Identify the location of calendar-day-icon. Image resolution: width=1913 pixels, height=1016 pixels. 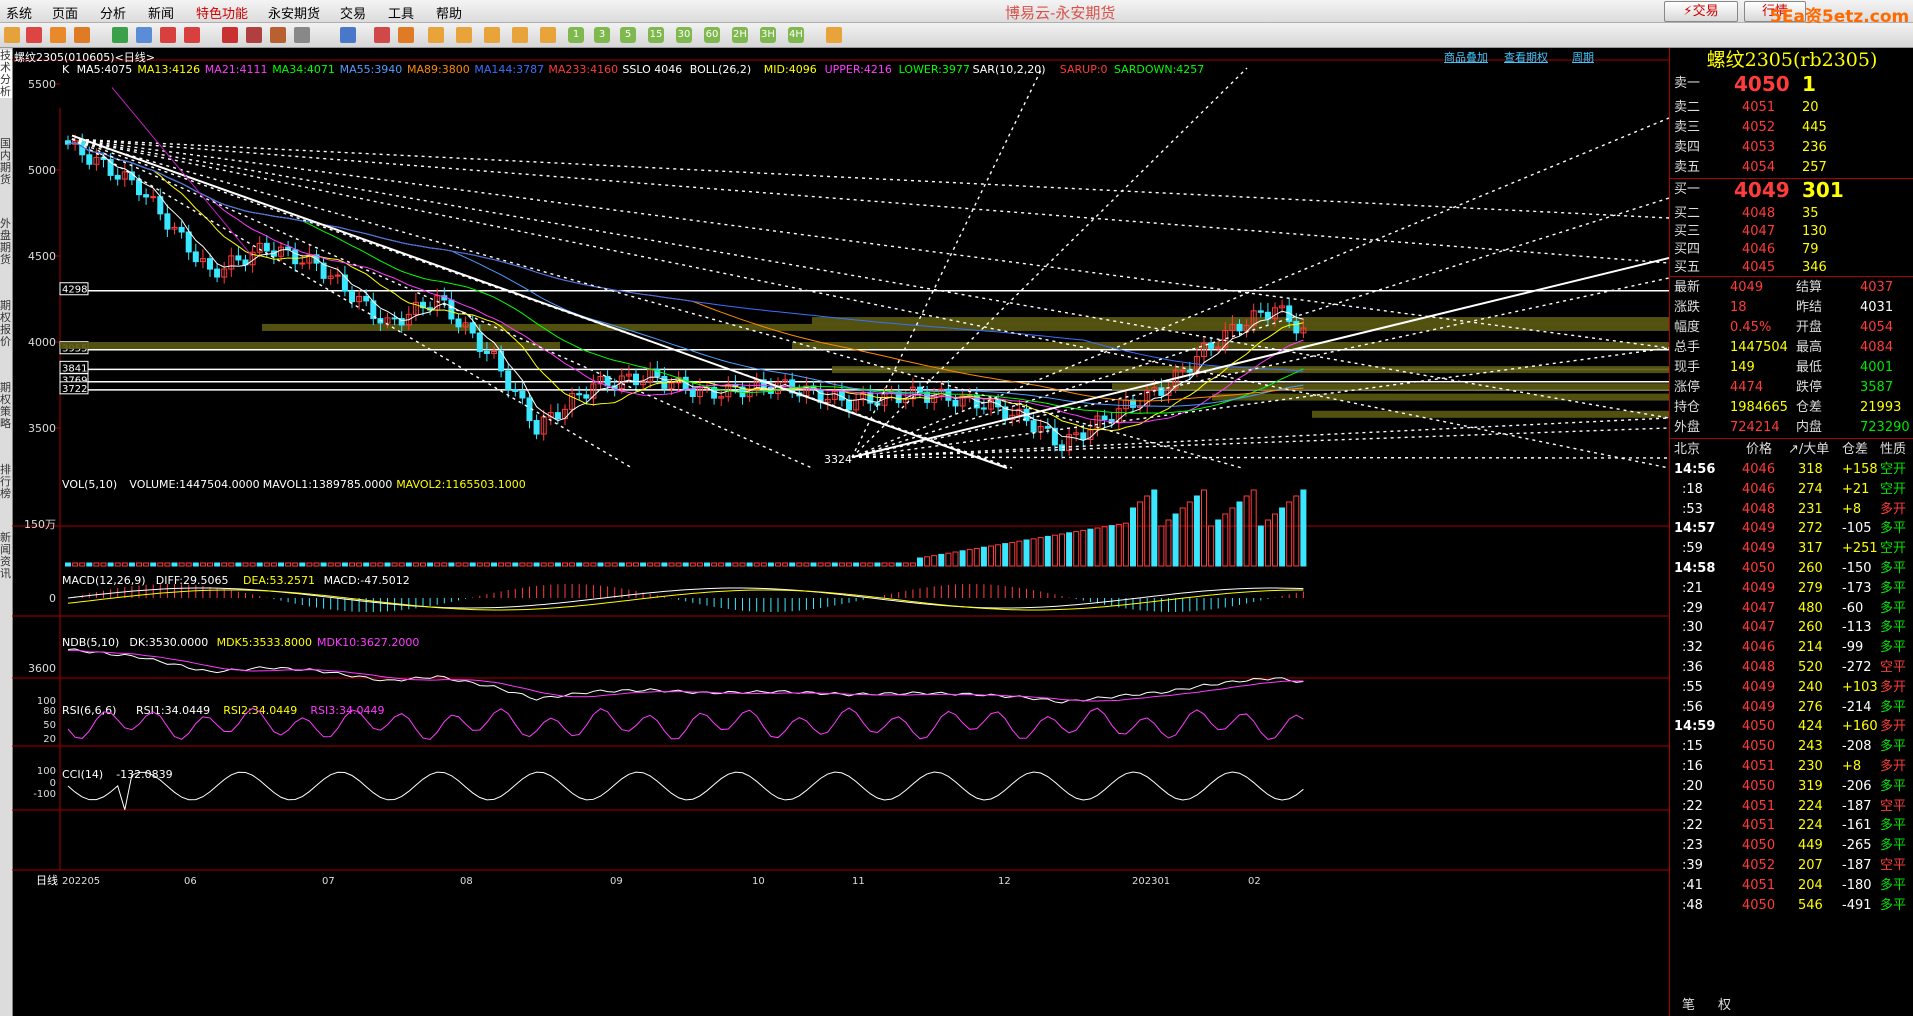
(436, 35).